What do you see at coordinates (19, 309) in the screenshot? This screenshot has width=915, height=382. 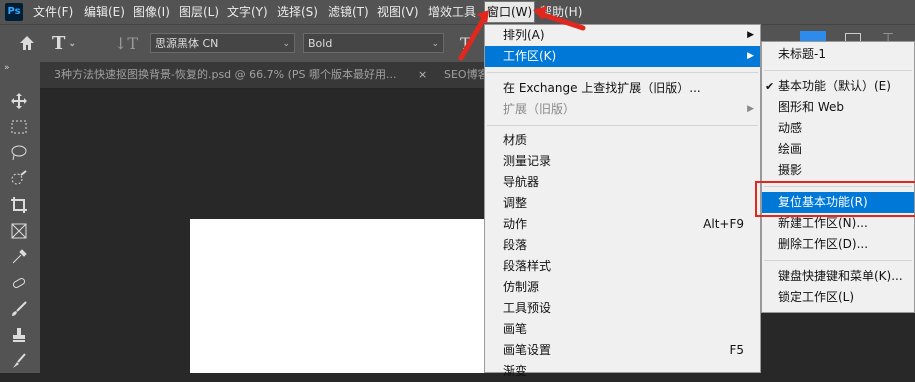 I see `brush-tool-icon` at bounding box center [19, 309].